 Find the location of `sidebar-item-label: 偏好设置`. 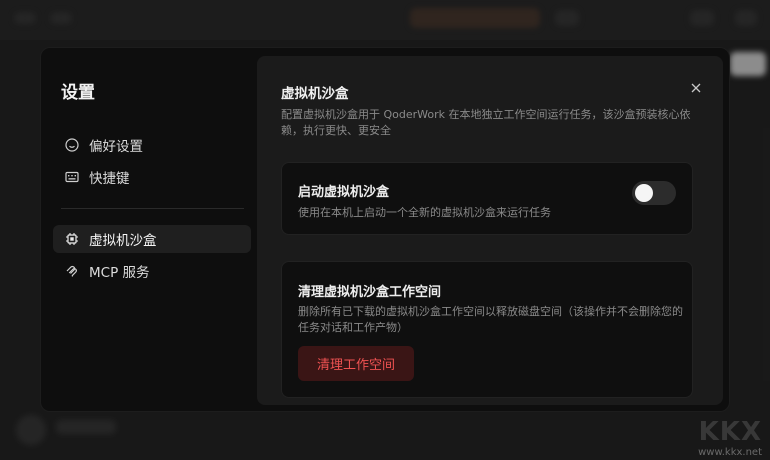

sidebar-item-label: 偏好设置 is located at coordinates (116, 147).